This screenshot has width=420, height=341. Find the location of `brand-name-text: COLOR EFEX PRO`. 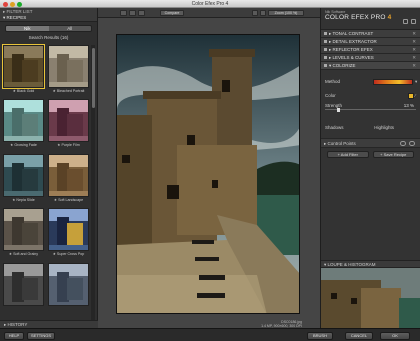

brand-name-text: COLOR EFEX PRO is located at coordinates (355, 17).